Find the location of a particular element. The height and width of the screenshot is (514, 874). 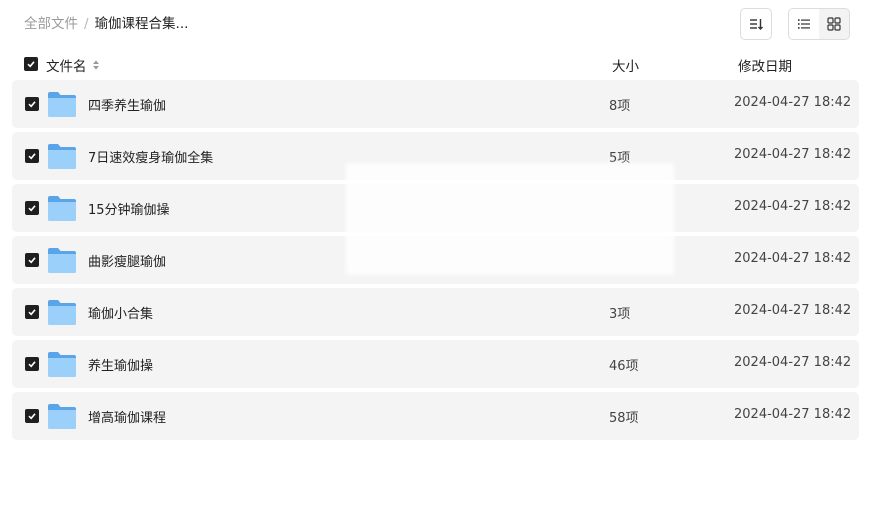

sort-desc-icon is located at coordinates (756, 24).